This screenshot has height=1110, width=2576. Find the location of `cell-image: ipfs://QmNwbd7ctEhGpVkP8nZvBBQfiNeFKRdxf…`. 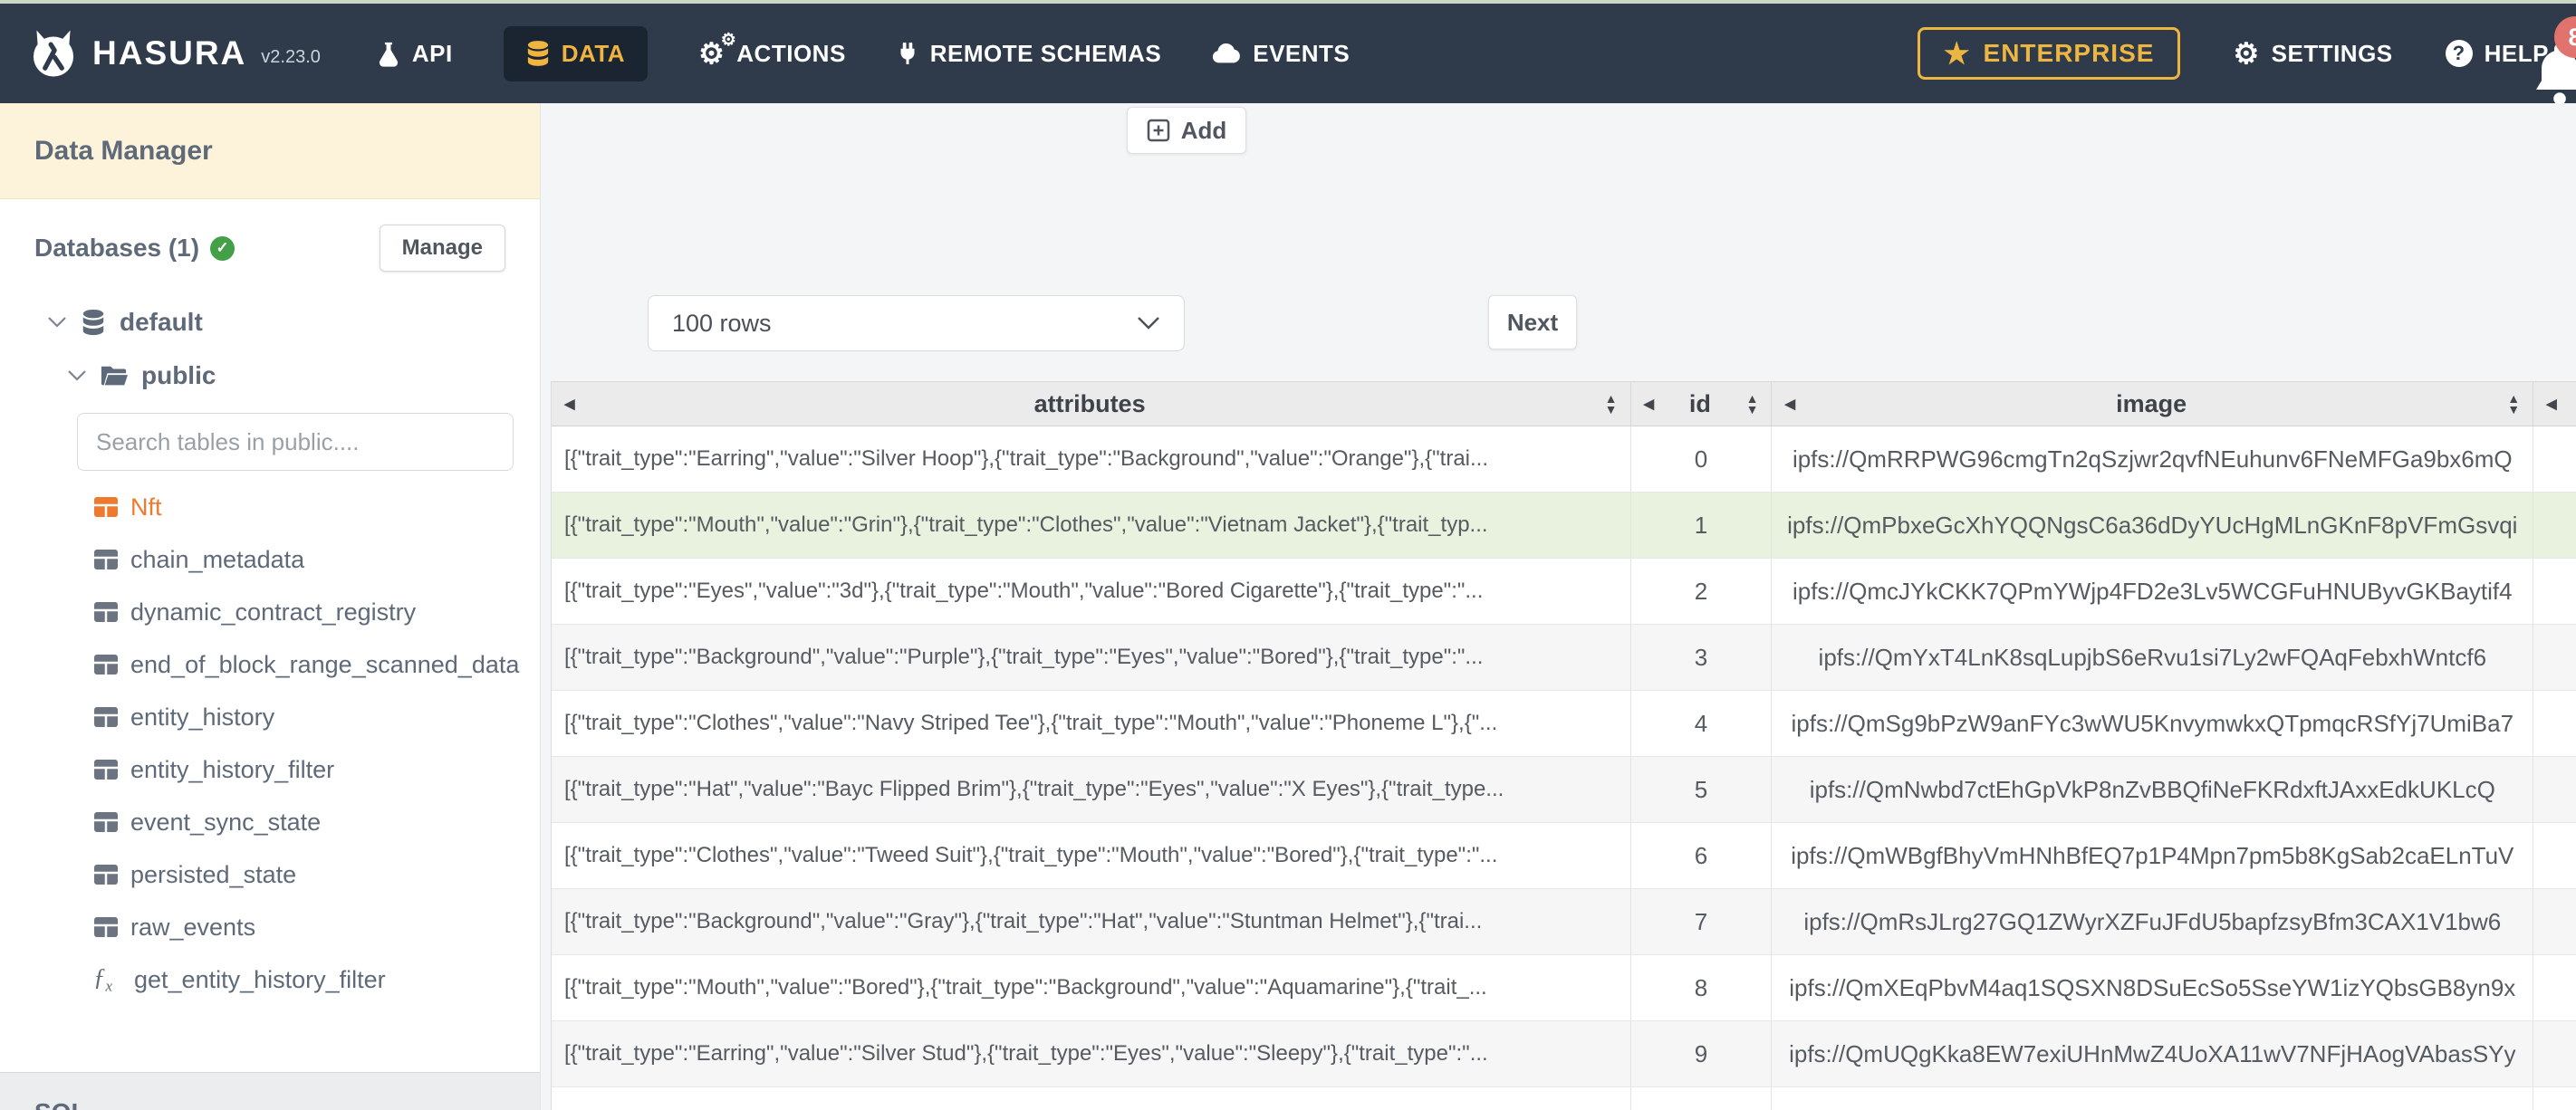

cell-image: ipfs://QmNwbd7ctEhGpVkP8nZvBBQfiNeFKRdxf… is located at coordinates (2153, 789).